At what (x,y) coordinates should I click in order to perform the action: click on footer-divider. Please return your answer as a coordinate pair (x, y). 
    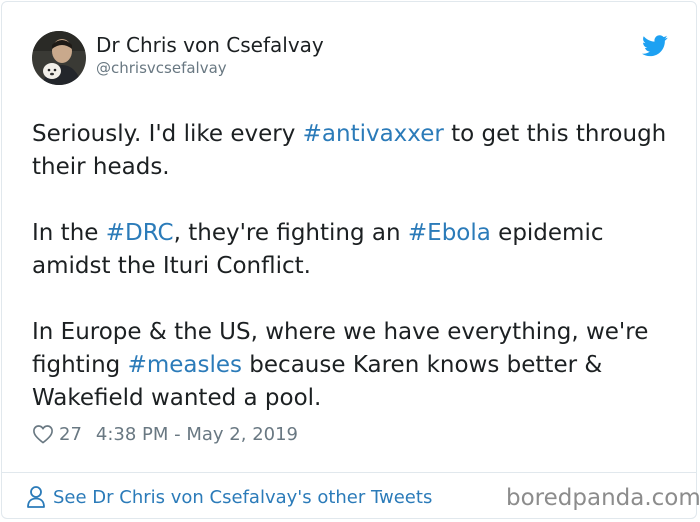
    Looking at the image, I should click on (349, 472).